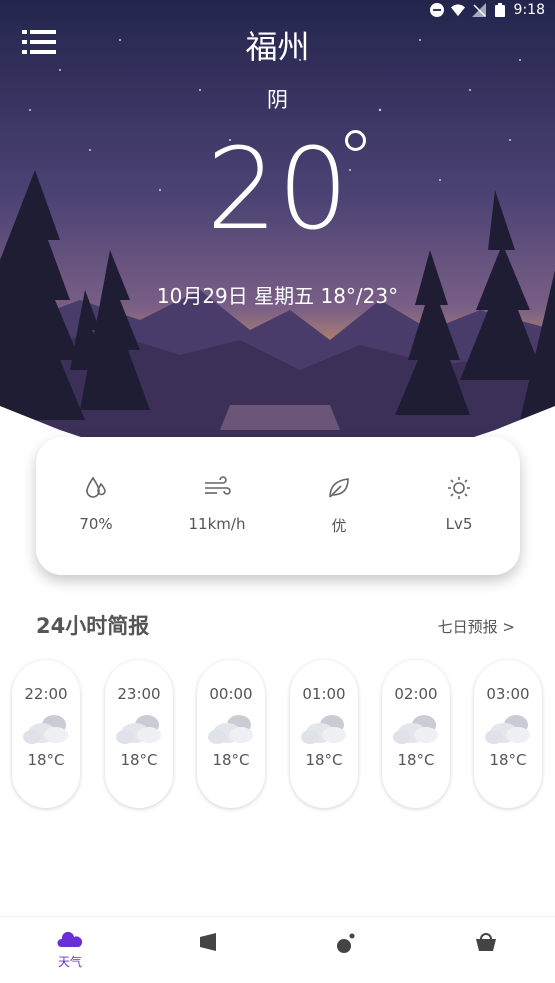  What do you see at coordinates (96, 487) in the screenshot?
I see `humidity-icon` at bounding box center [96, 487].